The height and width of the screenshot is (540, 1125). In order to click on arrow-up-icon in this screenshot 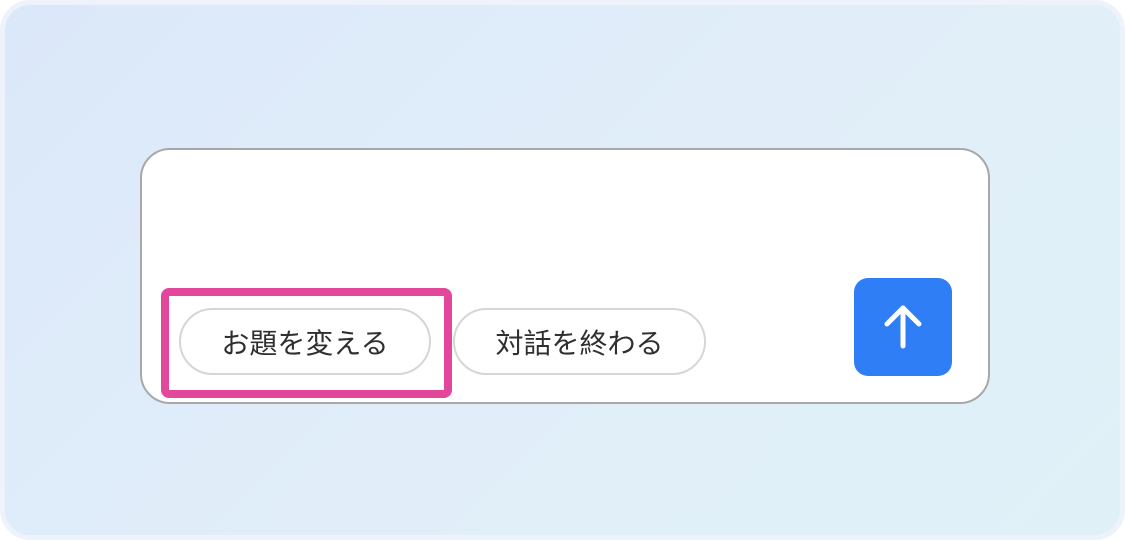, I will do `click(903, 327)`.